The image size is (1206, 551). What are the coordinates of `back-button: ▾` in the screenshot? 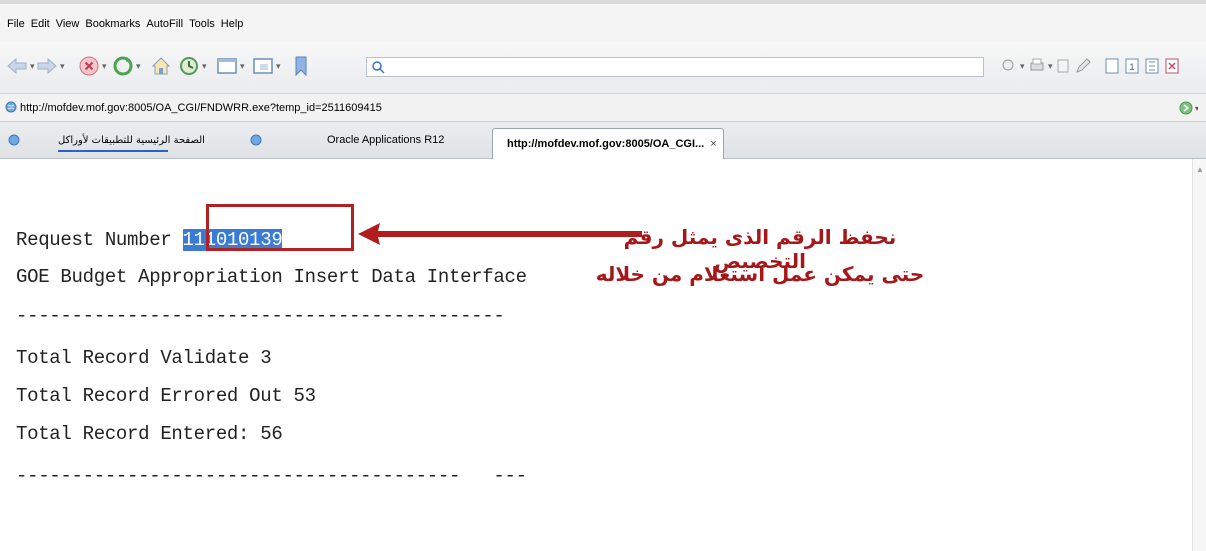 It's located at (20, 66).